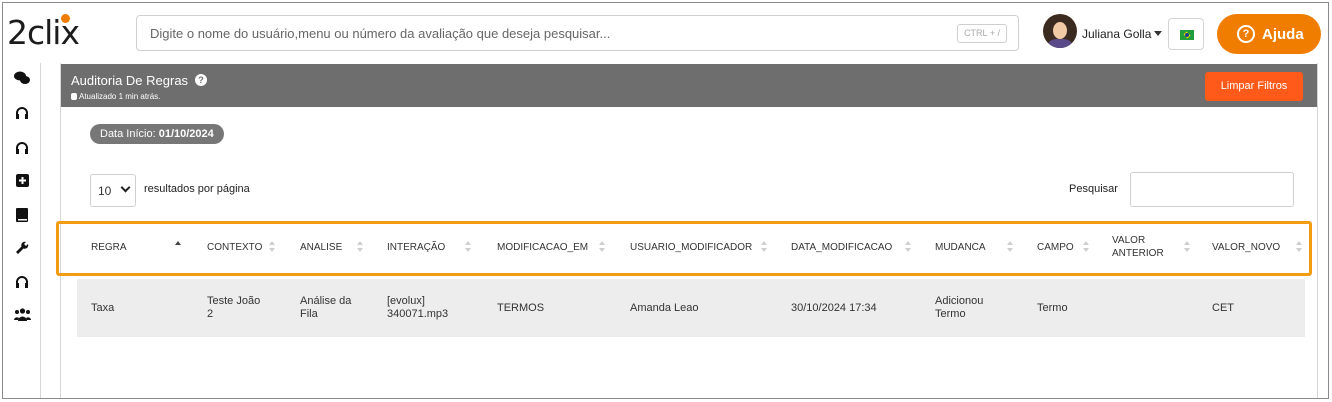 This screenshot has height=402, width=1332. Describe the element at coordinates (22, 230) in the screenshot. I see `sidebar` at that location.